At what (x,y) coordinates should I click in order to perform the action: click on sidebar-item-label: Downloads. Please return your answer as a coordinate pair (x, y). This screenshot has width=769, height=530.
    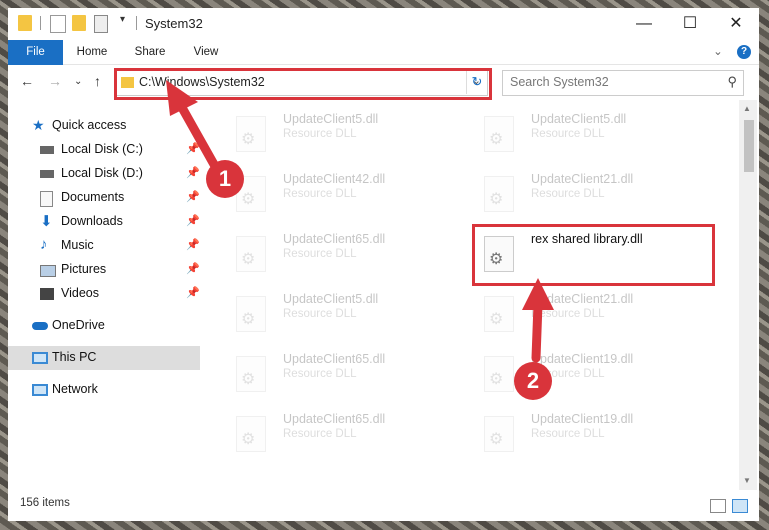
    Looking at the image, I should click on (92, 221).